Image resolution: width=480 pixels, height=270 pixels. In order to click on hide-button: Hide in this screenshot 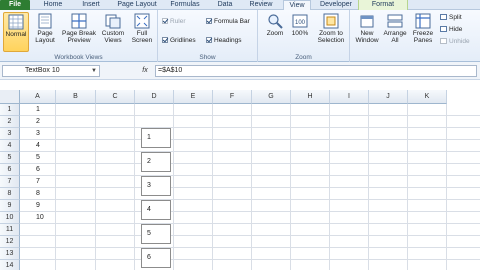, I will do `click(451, 29)`.